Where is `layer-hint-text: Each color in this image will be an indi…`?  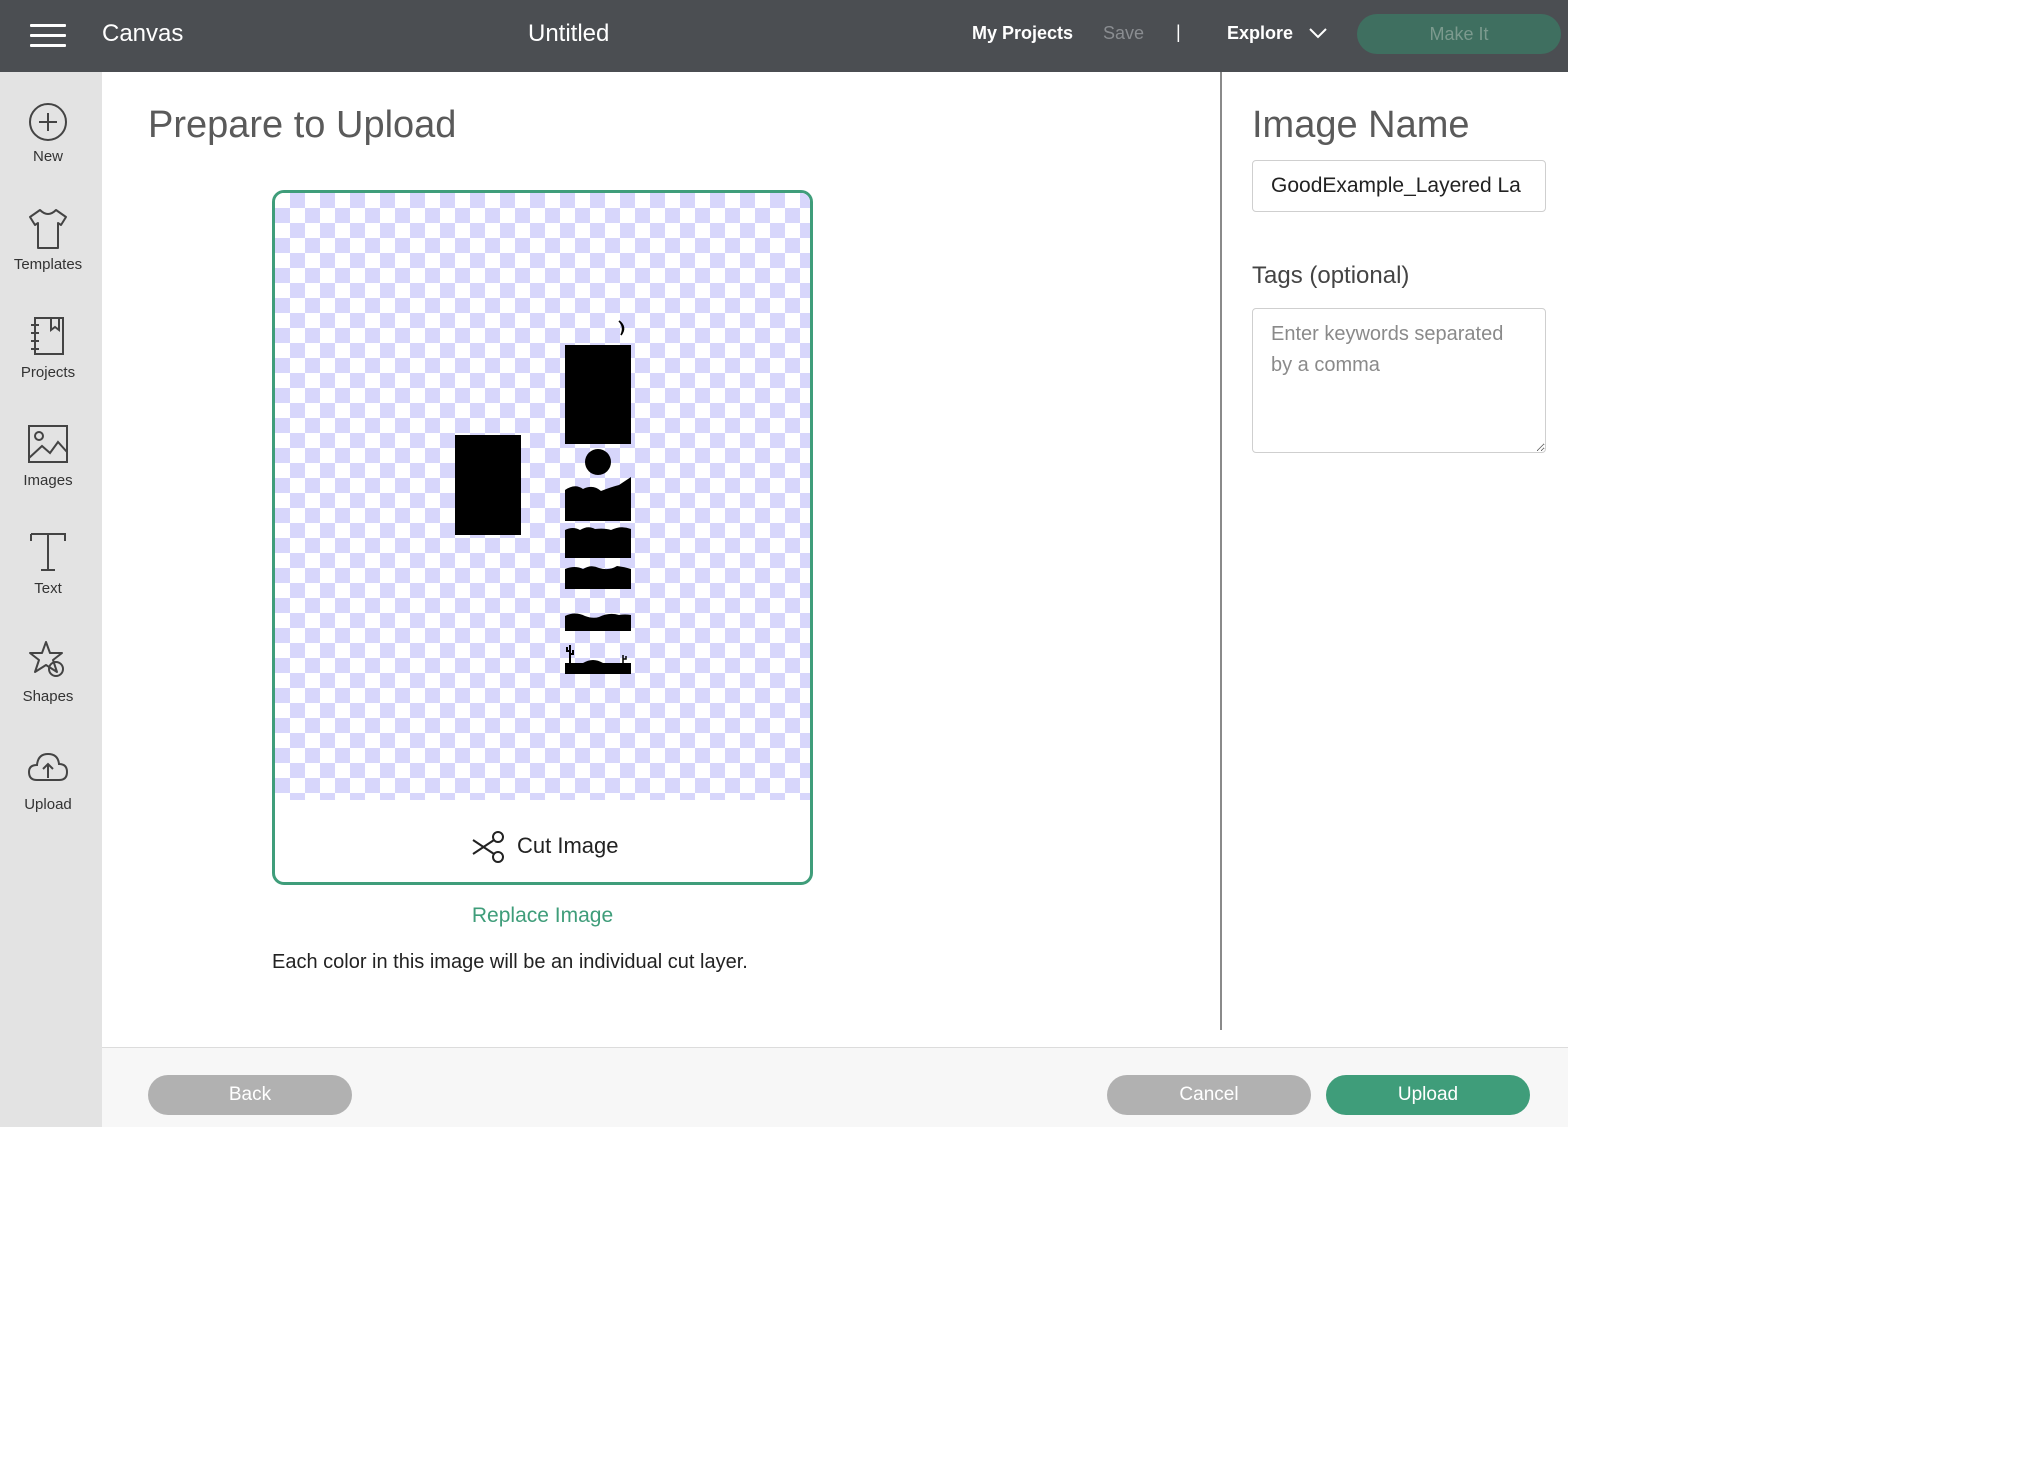
layer-hint-text: Each color in this image will be an indi… is located at coordinates (510, 962).